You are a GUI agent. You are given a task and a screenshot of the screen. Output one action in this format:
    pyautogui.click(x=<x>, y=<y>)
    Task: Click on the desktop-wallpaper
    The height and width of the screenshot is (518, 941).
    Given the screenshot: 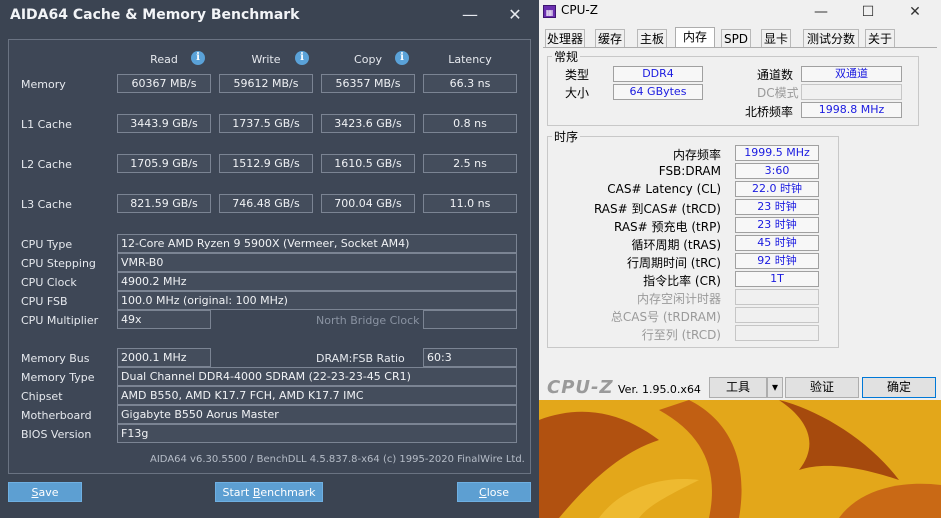 What is the action you would take?
    pyautogui.click(x=740, y=459)
    